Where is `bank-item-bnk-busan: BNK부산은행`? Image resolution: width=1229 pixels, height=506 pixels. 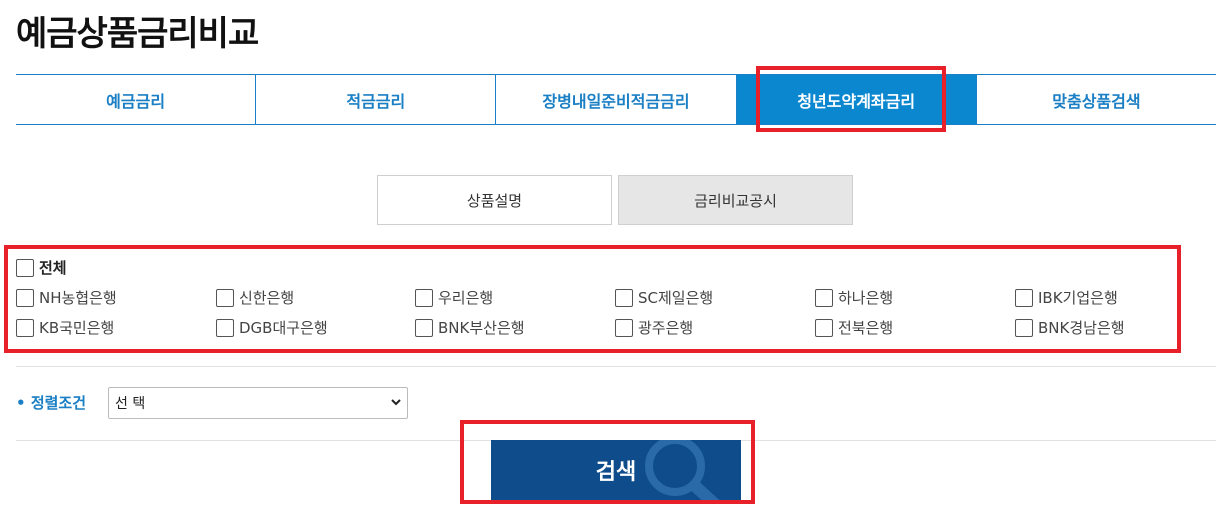 bank-item-bnk-busan: BNK부산은행 is located at coordinates (470, 327).